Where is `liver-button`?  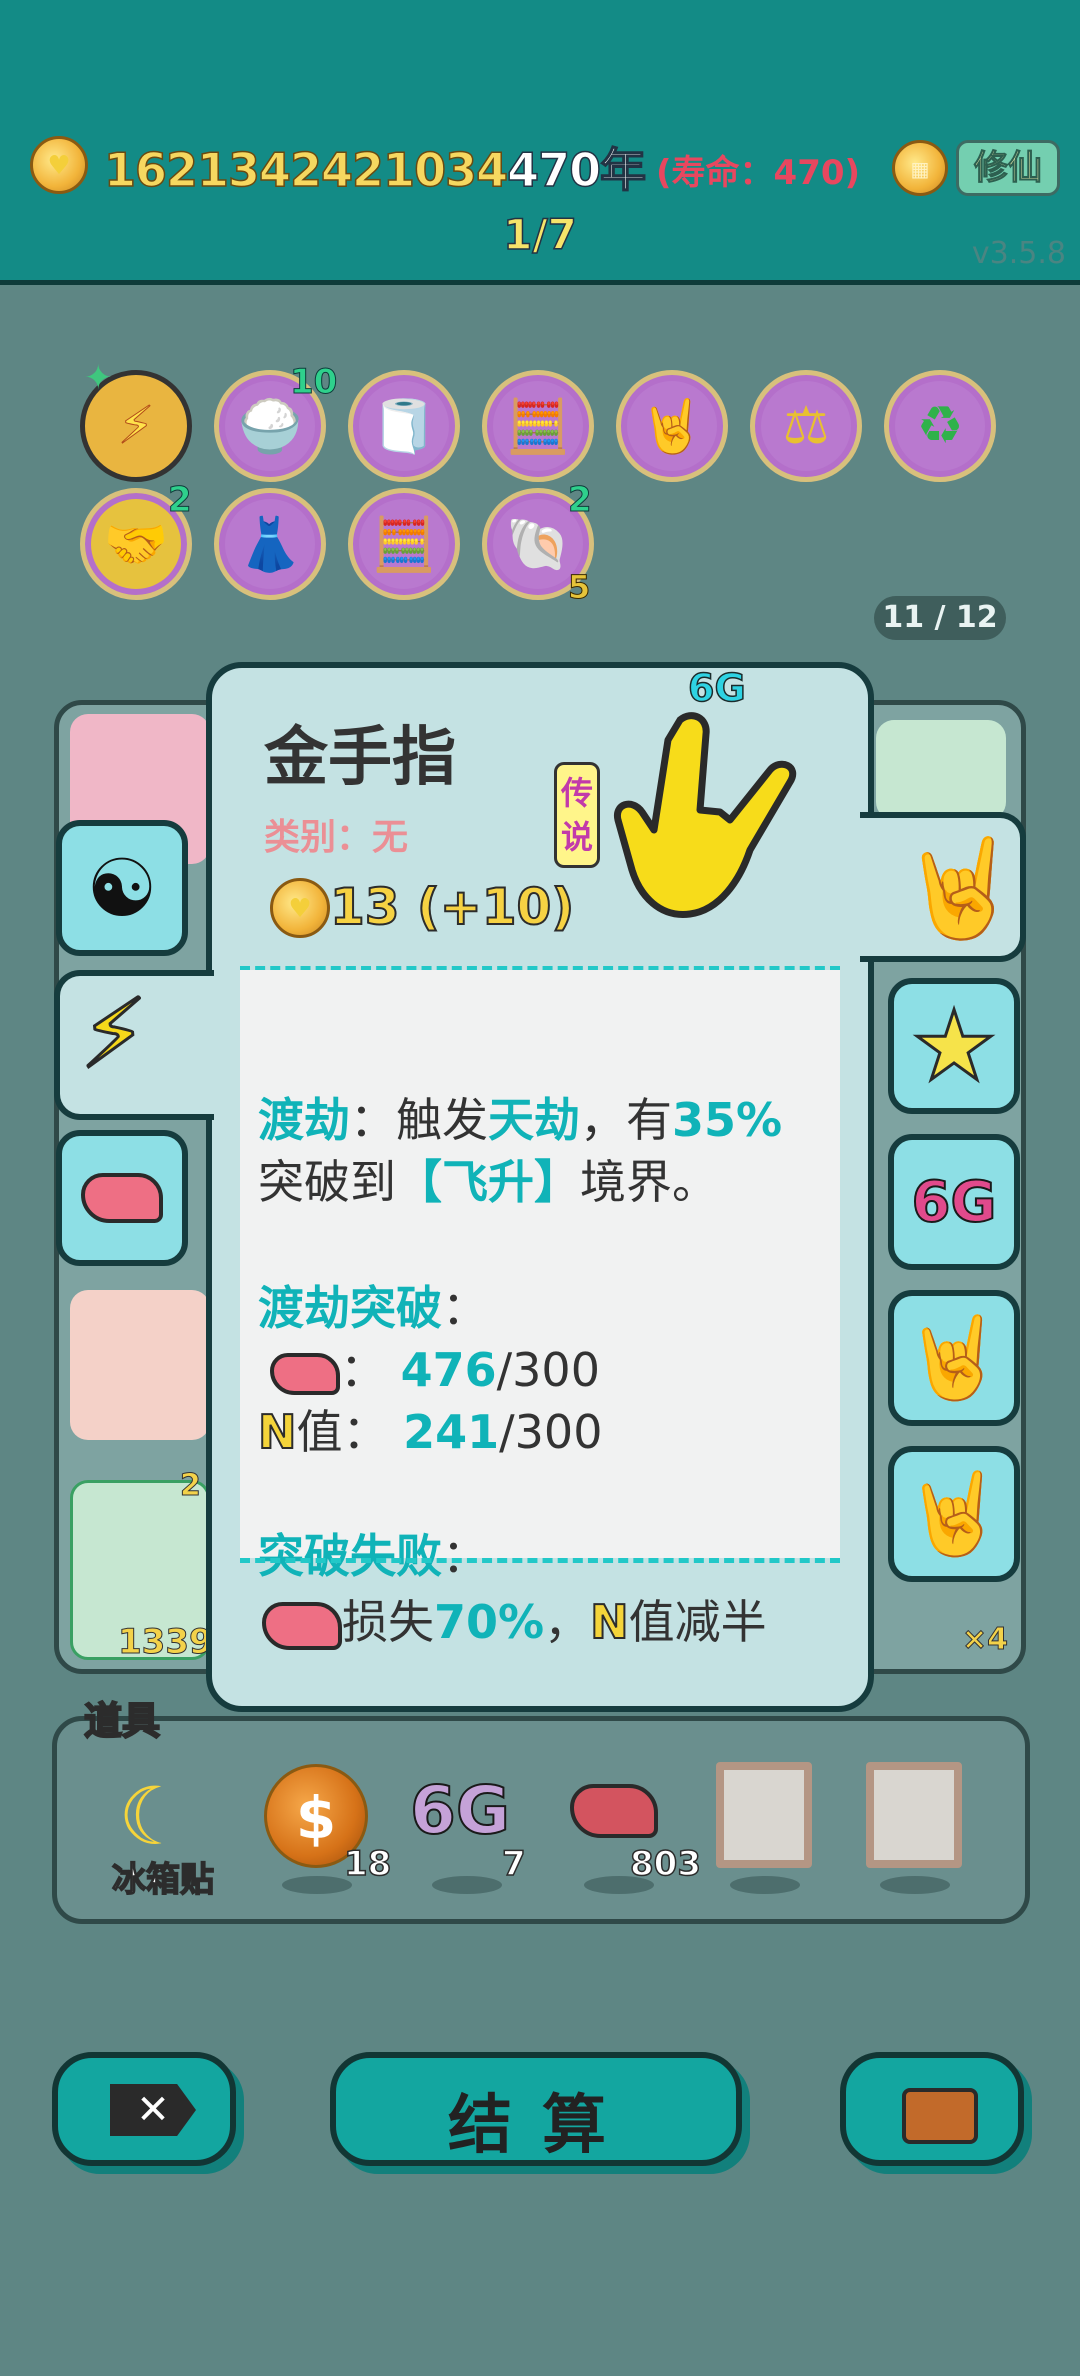 liver-button is located at coordinates (122, 1198).